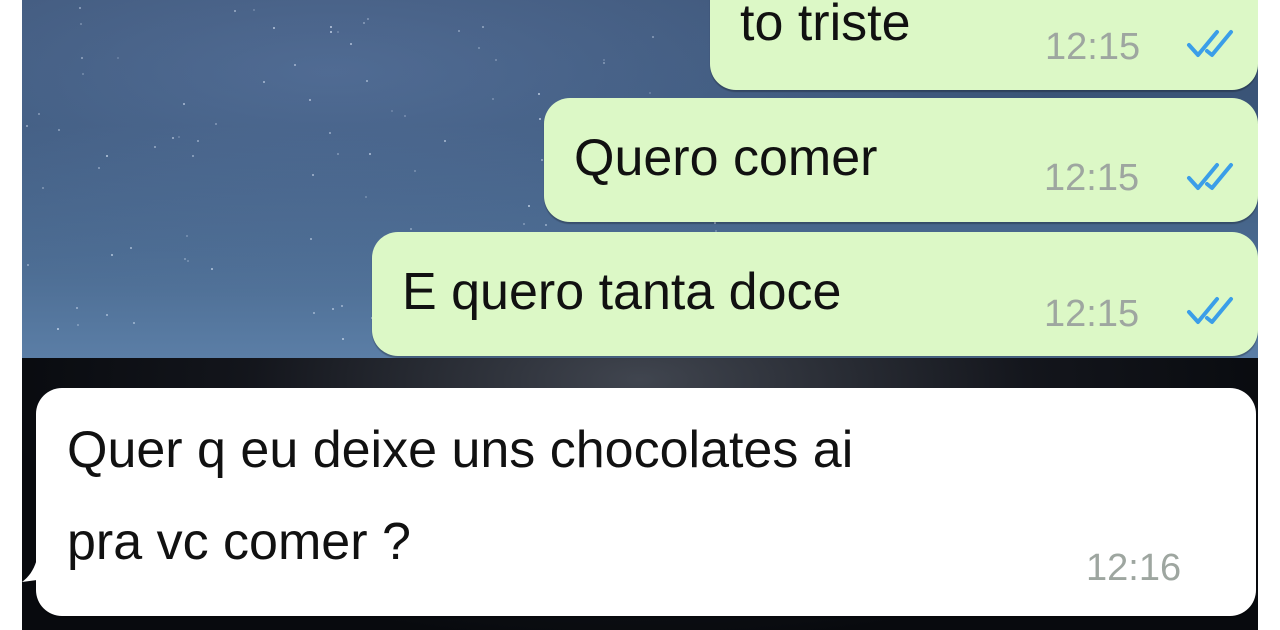  I want to click on message-text: E quero tanta doce, so click(622, 292).